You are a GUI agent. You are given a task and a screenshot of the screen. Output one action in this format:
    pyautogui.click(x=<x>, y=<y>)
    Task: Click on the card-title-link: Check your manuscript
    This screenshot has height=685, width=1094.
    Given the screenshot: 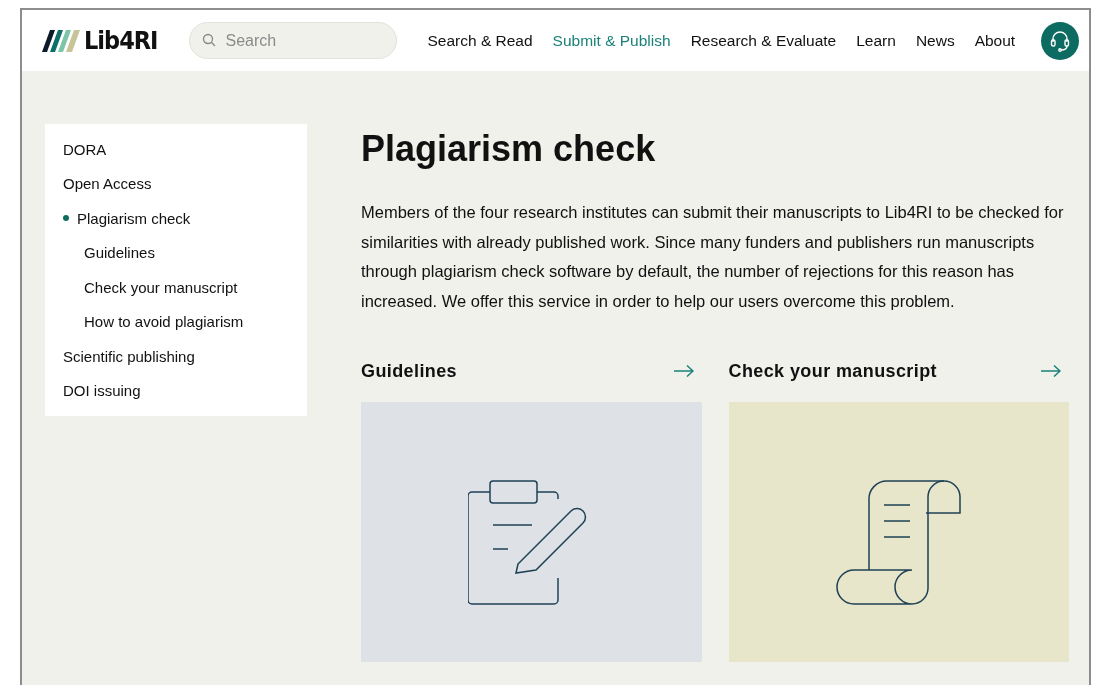 What is the action you would take?
    pyautogui.click(x=898, y=371)
    